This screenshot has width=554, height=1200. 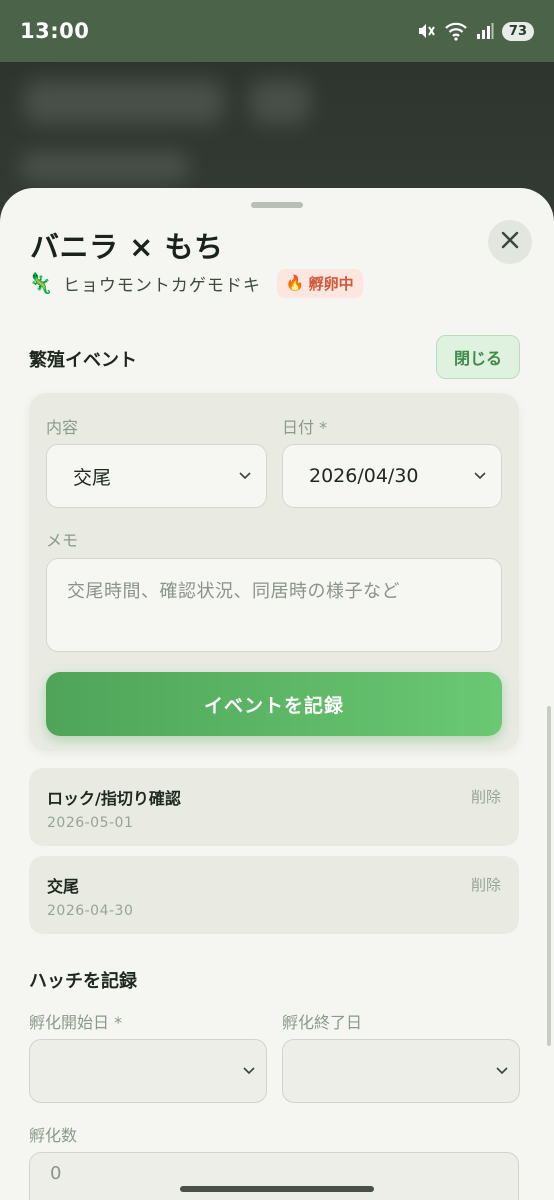 What do you see at coordinates (156, 476) in the screenshot?
I see `content-select: 交尾` at bounding box center [156, 476].